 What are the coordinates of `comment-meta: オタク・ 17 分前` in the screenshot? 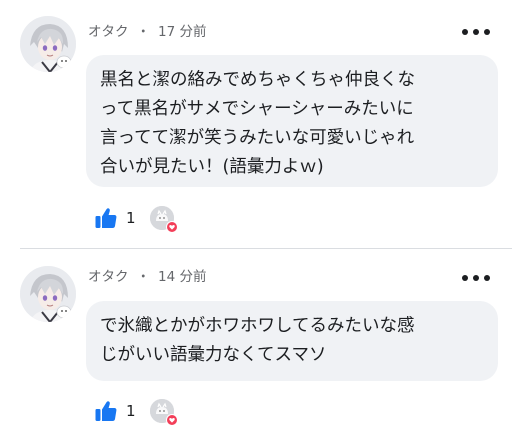 It's located at (147, 32).